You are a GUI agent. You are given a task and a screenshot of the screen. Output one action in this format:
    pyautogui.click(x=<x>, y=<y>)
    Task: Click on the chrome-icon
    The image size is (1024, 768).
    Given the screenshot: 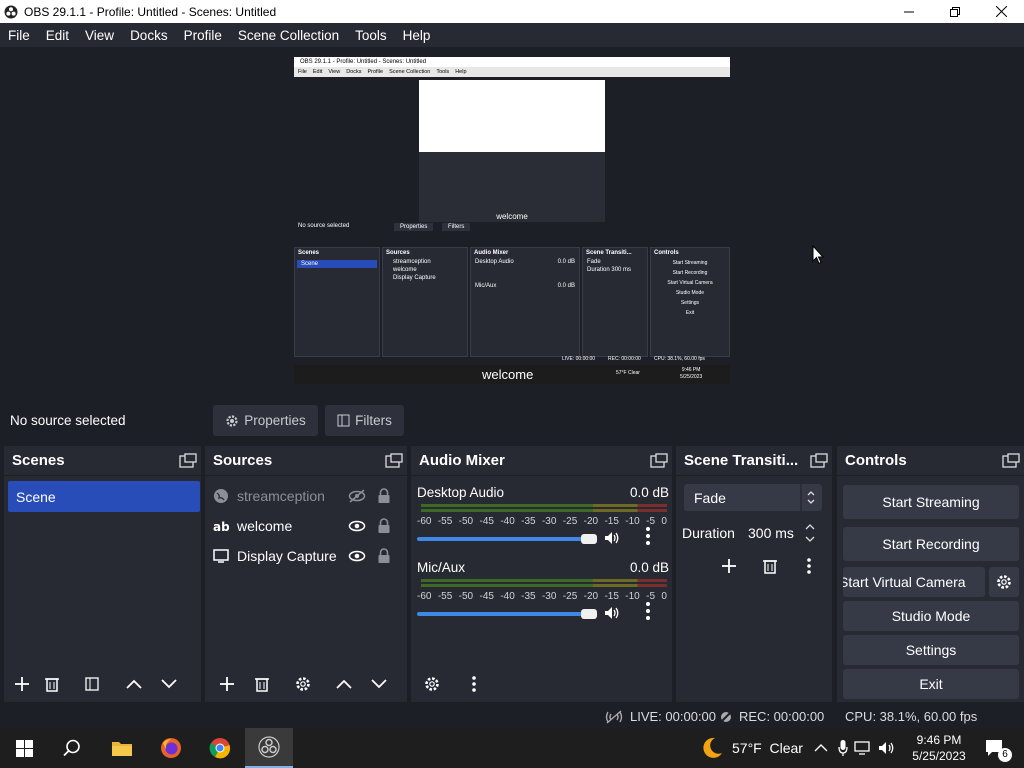 What is the action you would take?
    pyautogui.click(x=220, y=748)
    